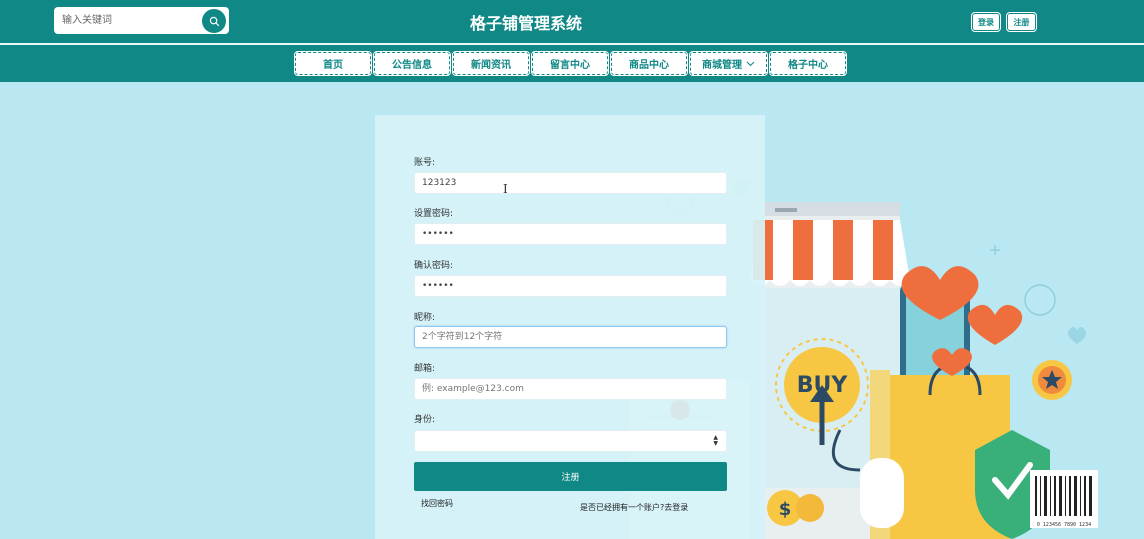  Describe the element at coordinates (425, 163) in the screenshot. I see `account-label: 账号:` at that location.